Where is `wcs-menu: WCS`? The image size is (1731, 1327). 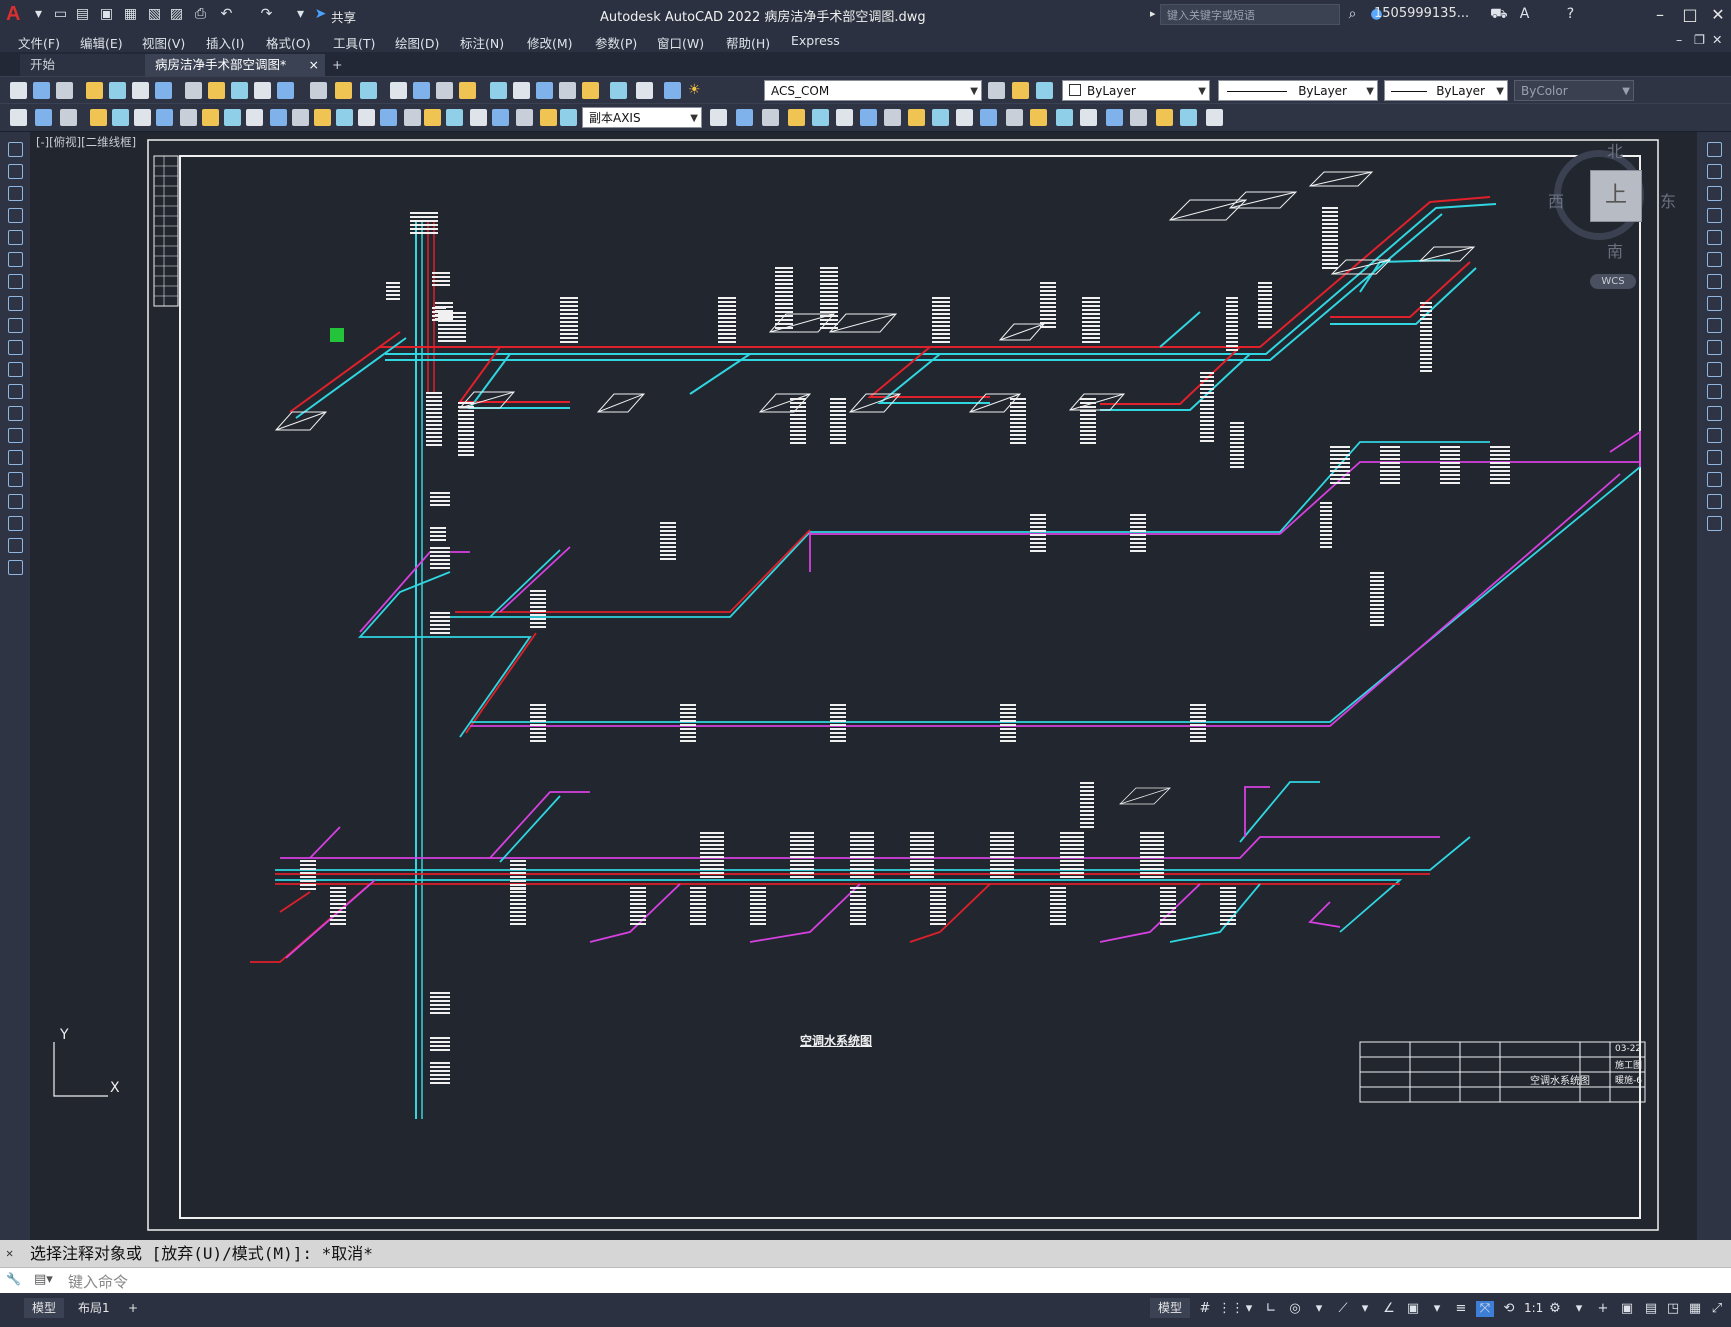 wcs-menu: WCS is located at coordinates (1613, 281).